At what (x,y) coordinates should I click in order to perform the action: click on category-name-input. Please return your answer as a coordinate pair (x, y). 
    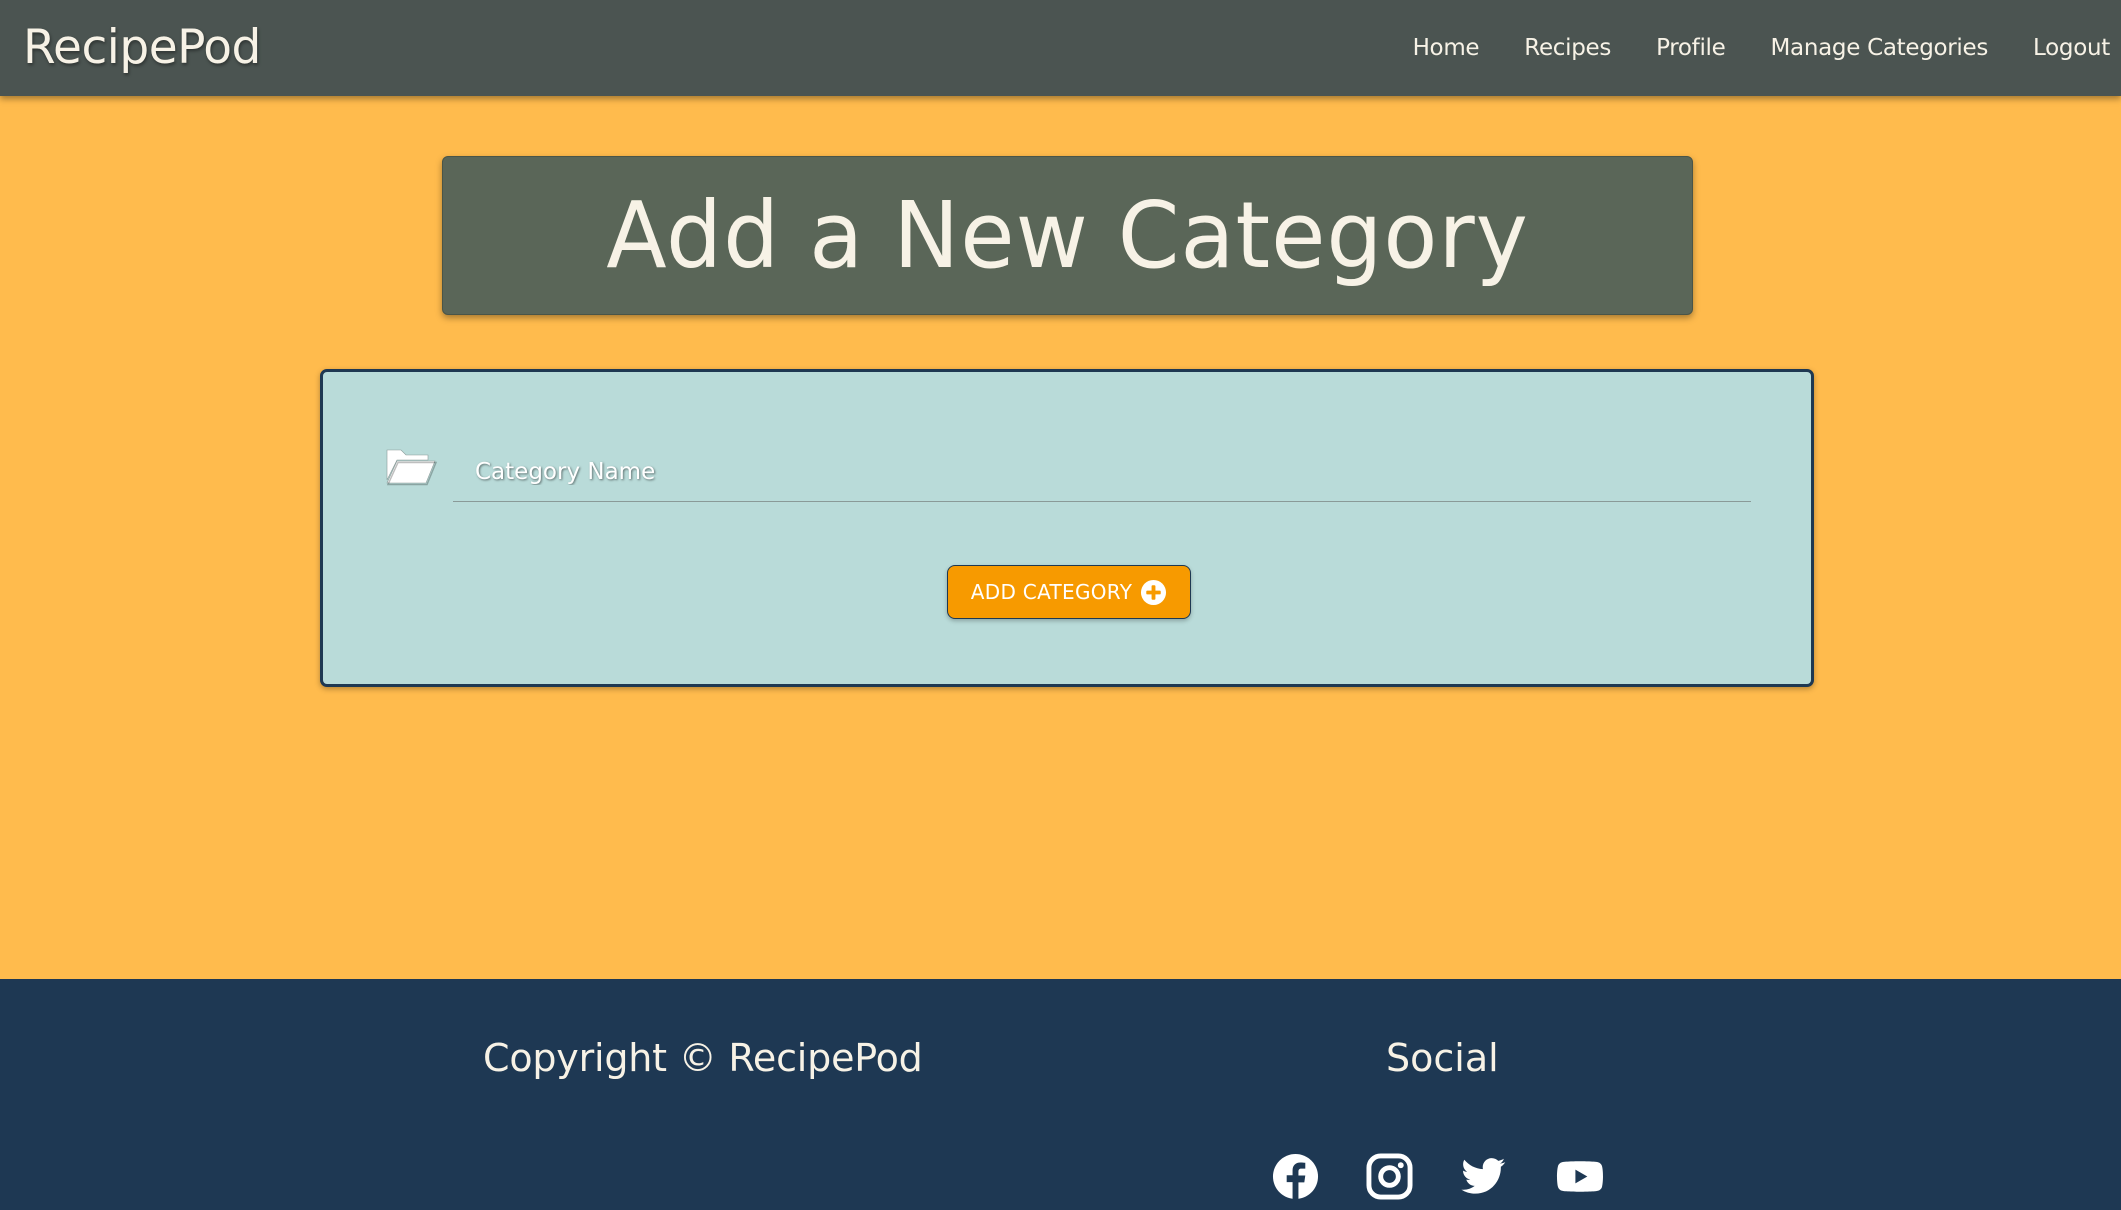
    Looking at the image, I should click on (1102, 471).